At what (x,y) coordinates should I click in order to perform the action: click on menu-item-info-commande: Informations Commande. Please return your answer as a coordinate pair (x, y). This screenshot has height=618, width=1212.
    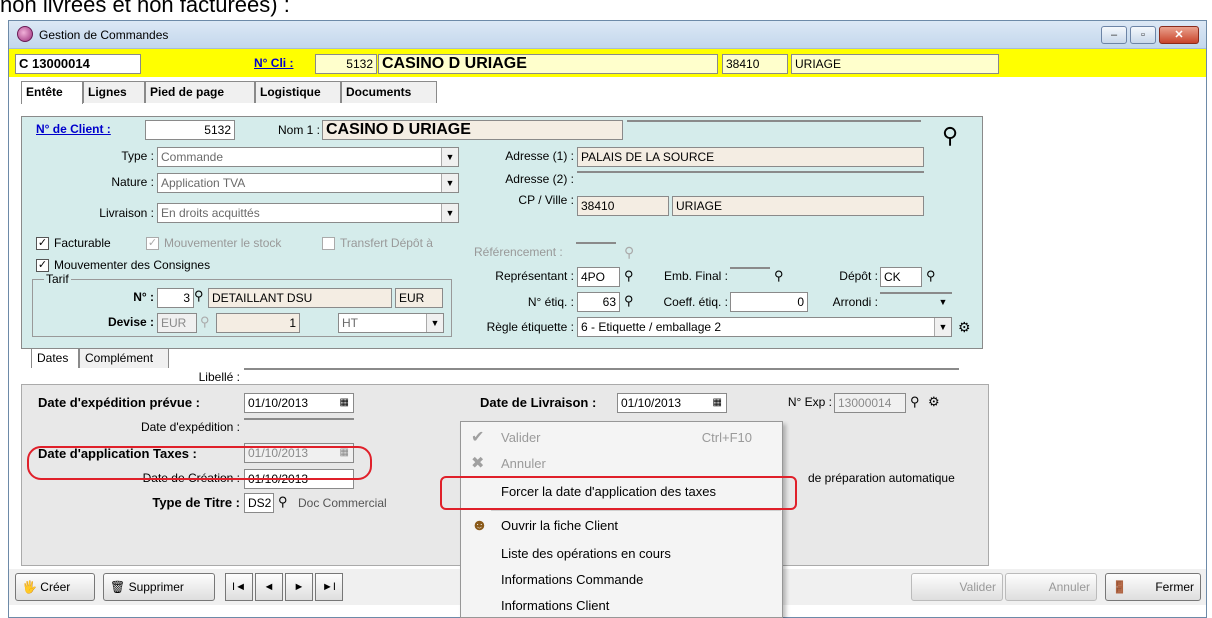
    Looking at the image, I should click on (621, 580).